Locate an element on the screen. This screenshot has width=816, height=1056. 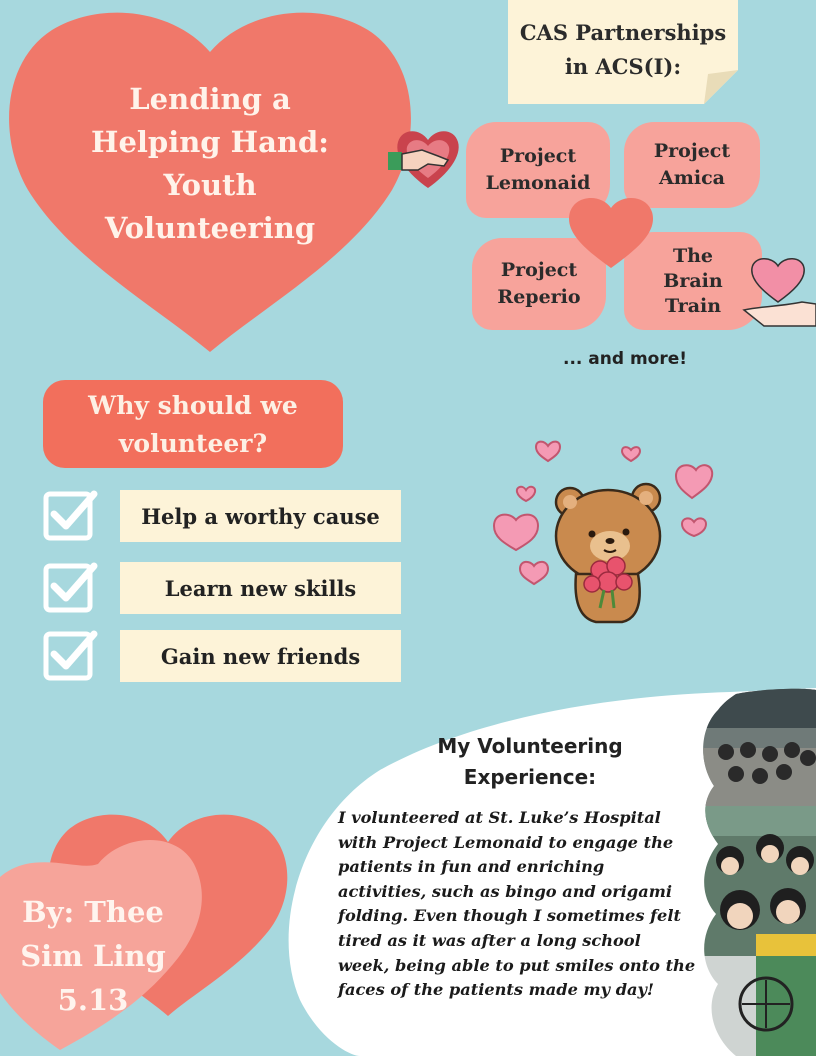
experience-text-line: patients in fun and enriching is located at coordinates (471, 867).